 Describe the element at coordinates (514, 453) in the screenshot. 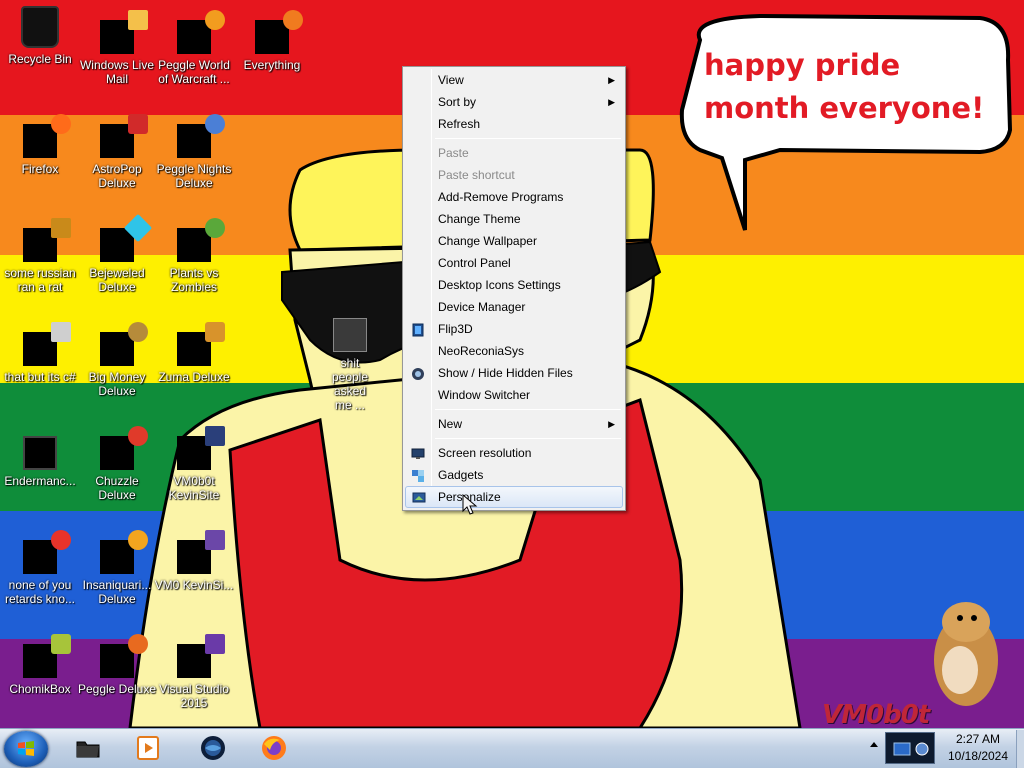

I see `menu-item-screen-resolution: Screen resolution` at that location.